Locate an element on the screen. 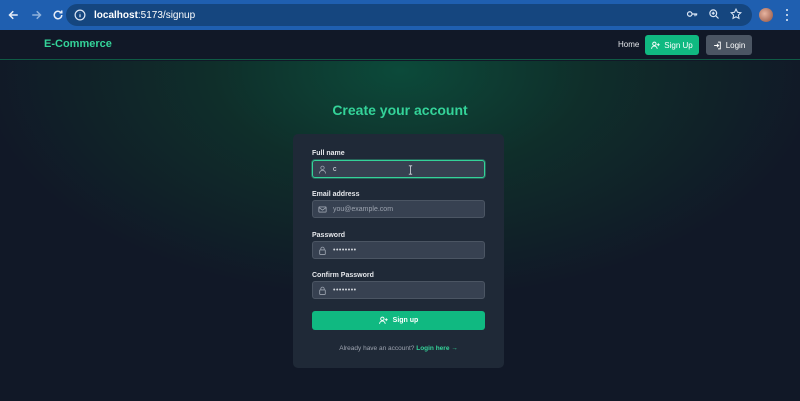 Image resolution: width=800 pixels, height=401 pixels. browser-menu-icon is located at coordinates (787, 15).